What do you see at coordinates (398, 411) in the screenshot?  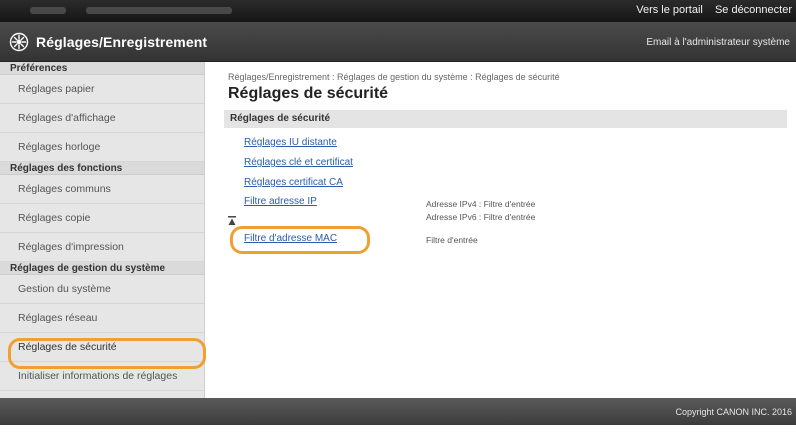 I see `footer: Copyright CANON INC. 2016` at bounding box center [398, 411].